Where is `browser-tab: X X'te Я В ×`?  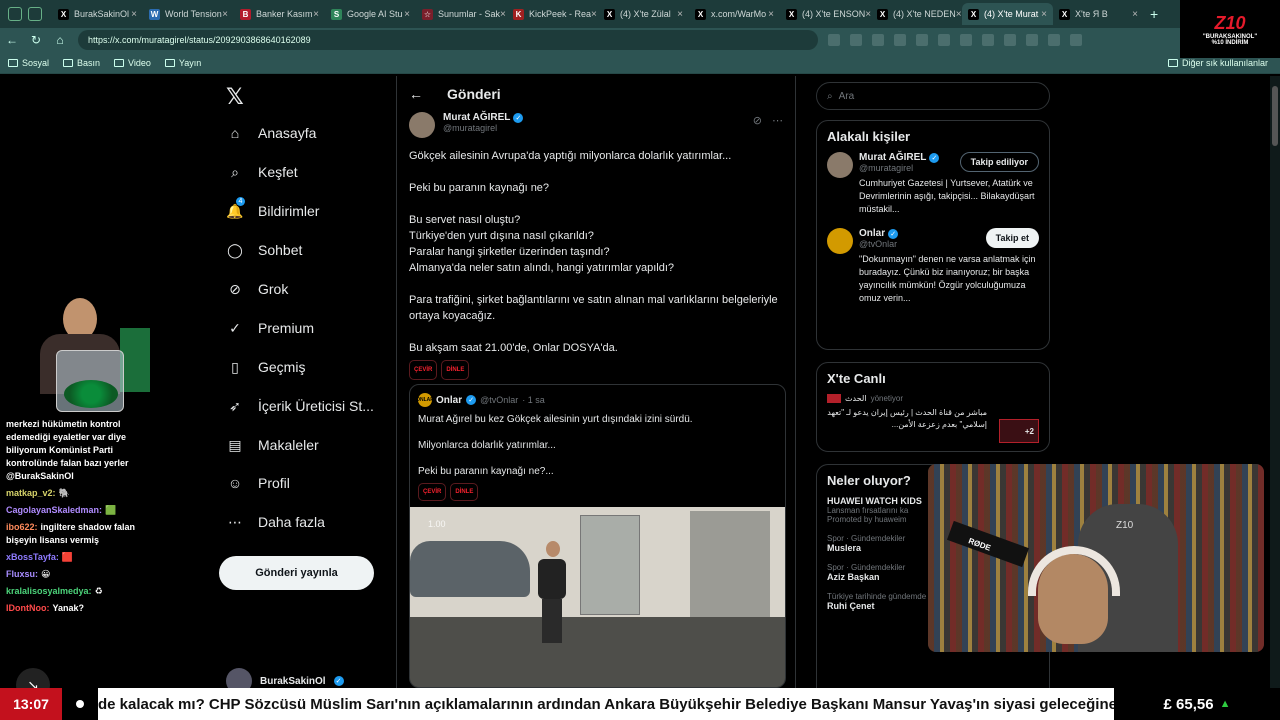 browser-tab: X X'te Я В × is located at coordinates (1098, 14).